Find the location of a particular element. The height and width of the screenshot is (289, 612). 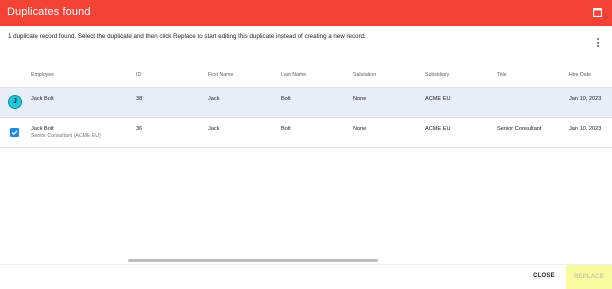

replace-button: REPLACE is located at coordinates (589, 277).